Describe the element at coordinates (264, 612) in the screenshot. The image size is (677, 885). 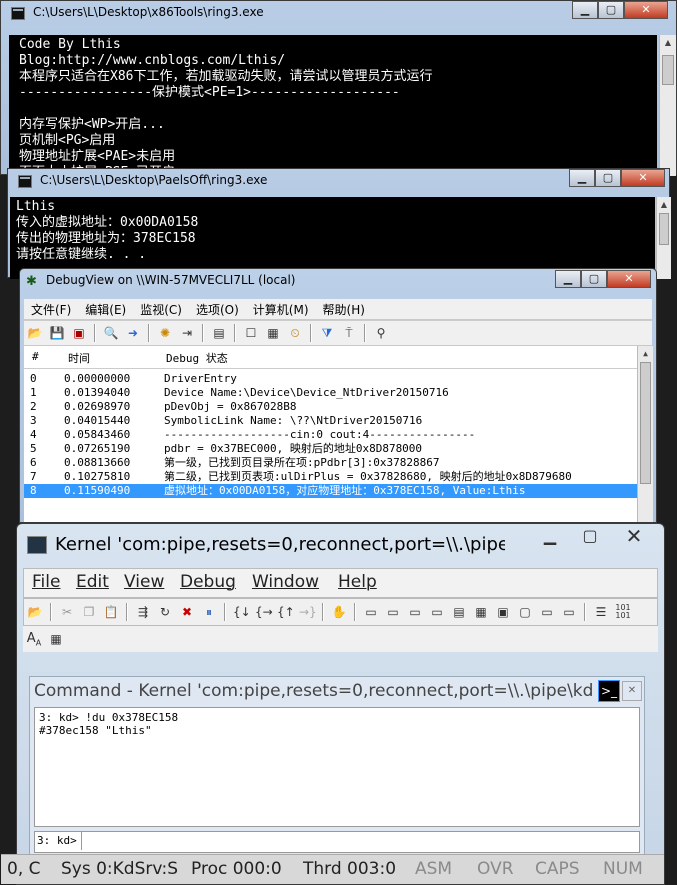
I see `step-over-icon: {→` at that location.